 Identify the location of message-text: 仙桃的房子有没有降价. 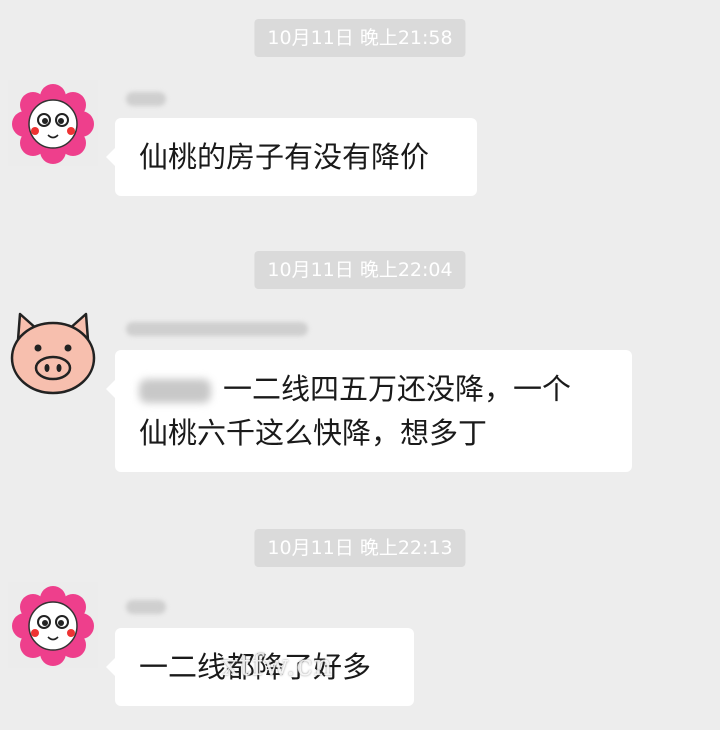
(284, 157).